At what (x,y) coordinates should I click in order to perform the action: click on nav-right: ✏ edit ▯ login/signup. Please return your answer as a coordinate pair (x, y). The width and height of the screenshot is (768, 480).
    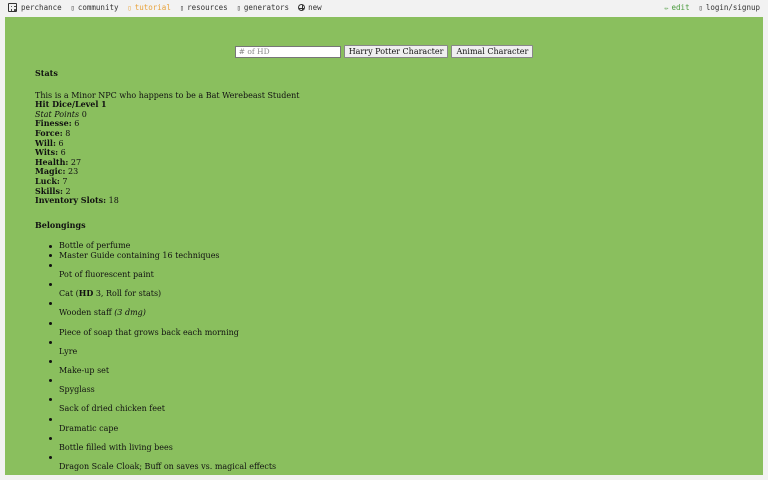
    Looking at the image, I should click on (712, 7).